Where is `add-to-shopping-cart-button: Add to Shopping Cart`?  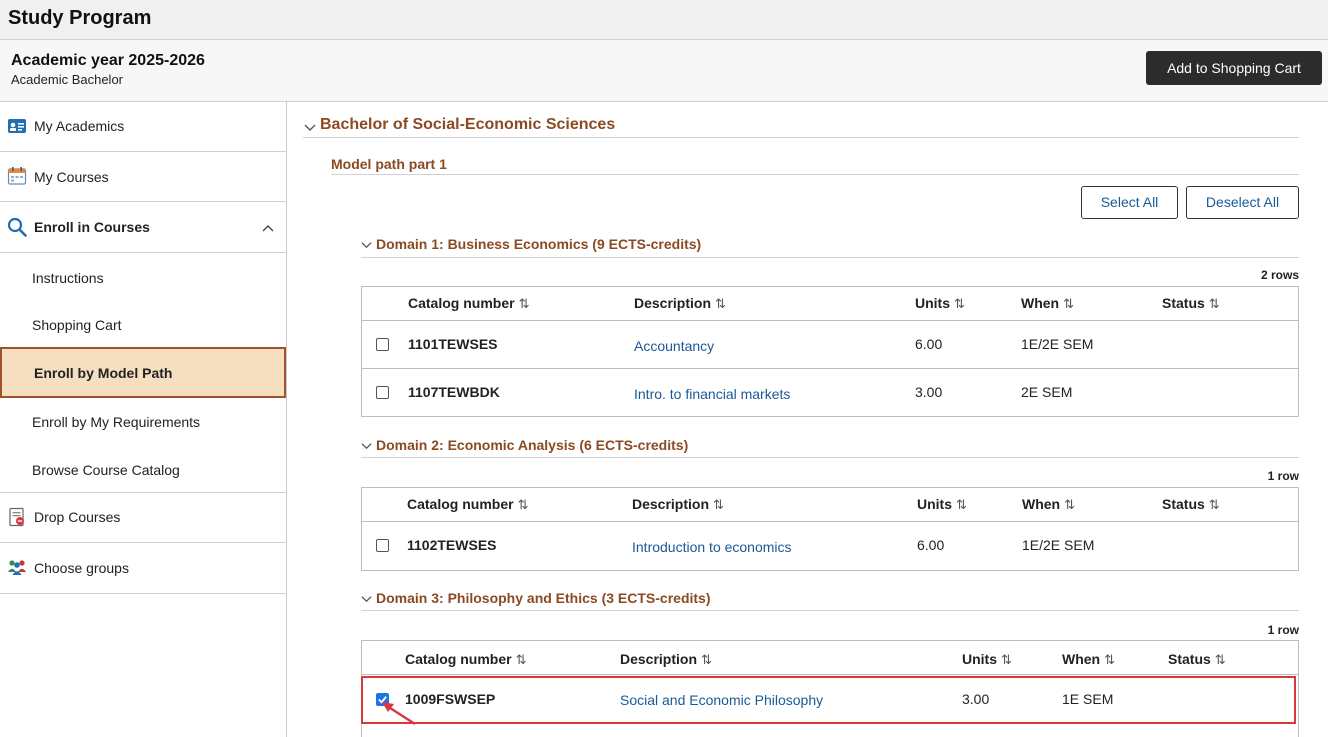
add-to-shopping-cart-button: Add to Shopping Cart is located at coordinates (1234, 68).